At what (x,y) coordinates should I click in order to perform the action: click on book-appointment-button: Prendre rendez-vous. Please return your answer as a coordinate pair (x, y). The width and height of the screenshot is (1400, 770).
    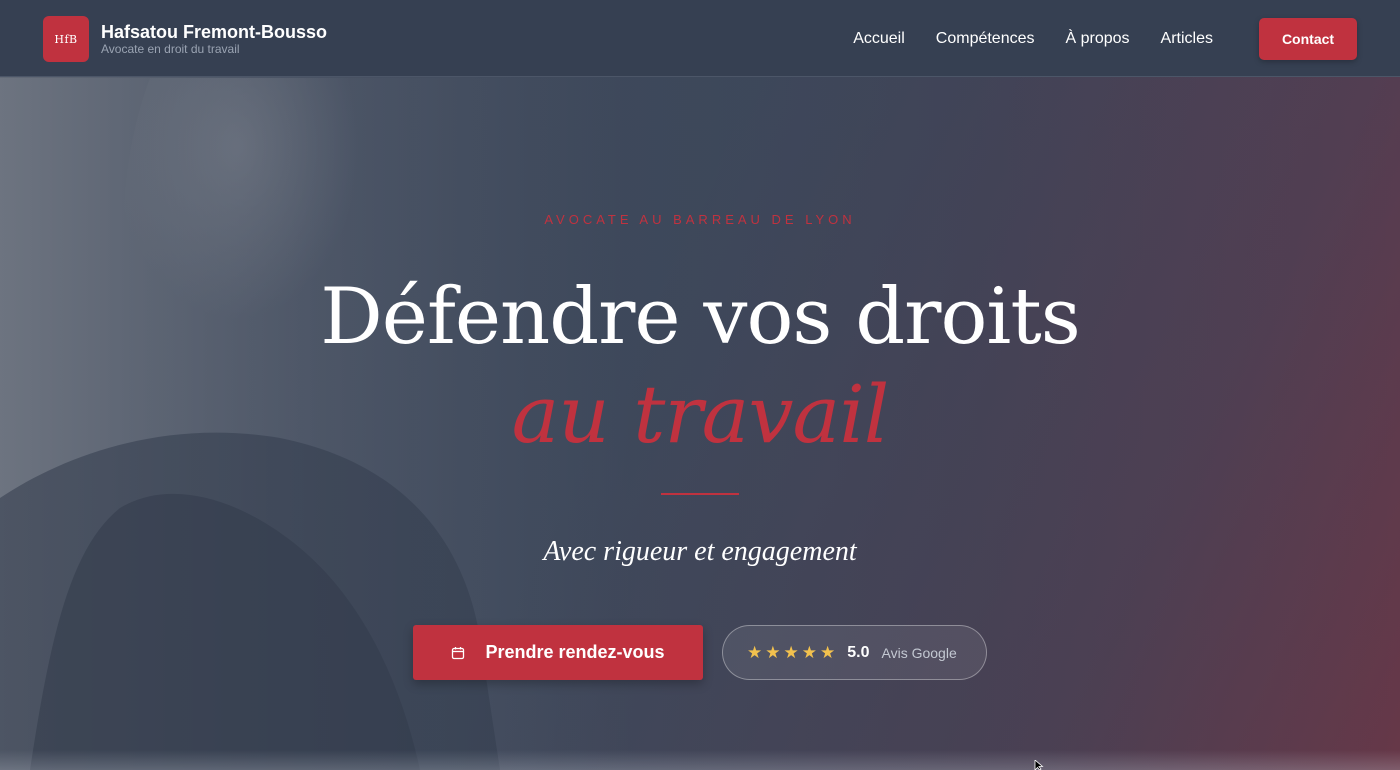
    Looking at the image, I should click on (558, 652).